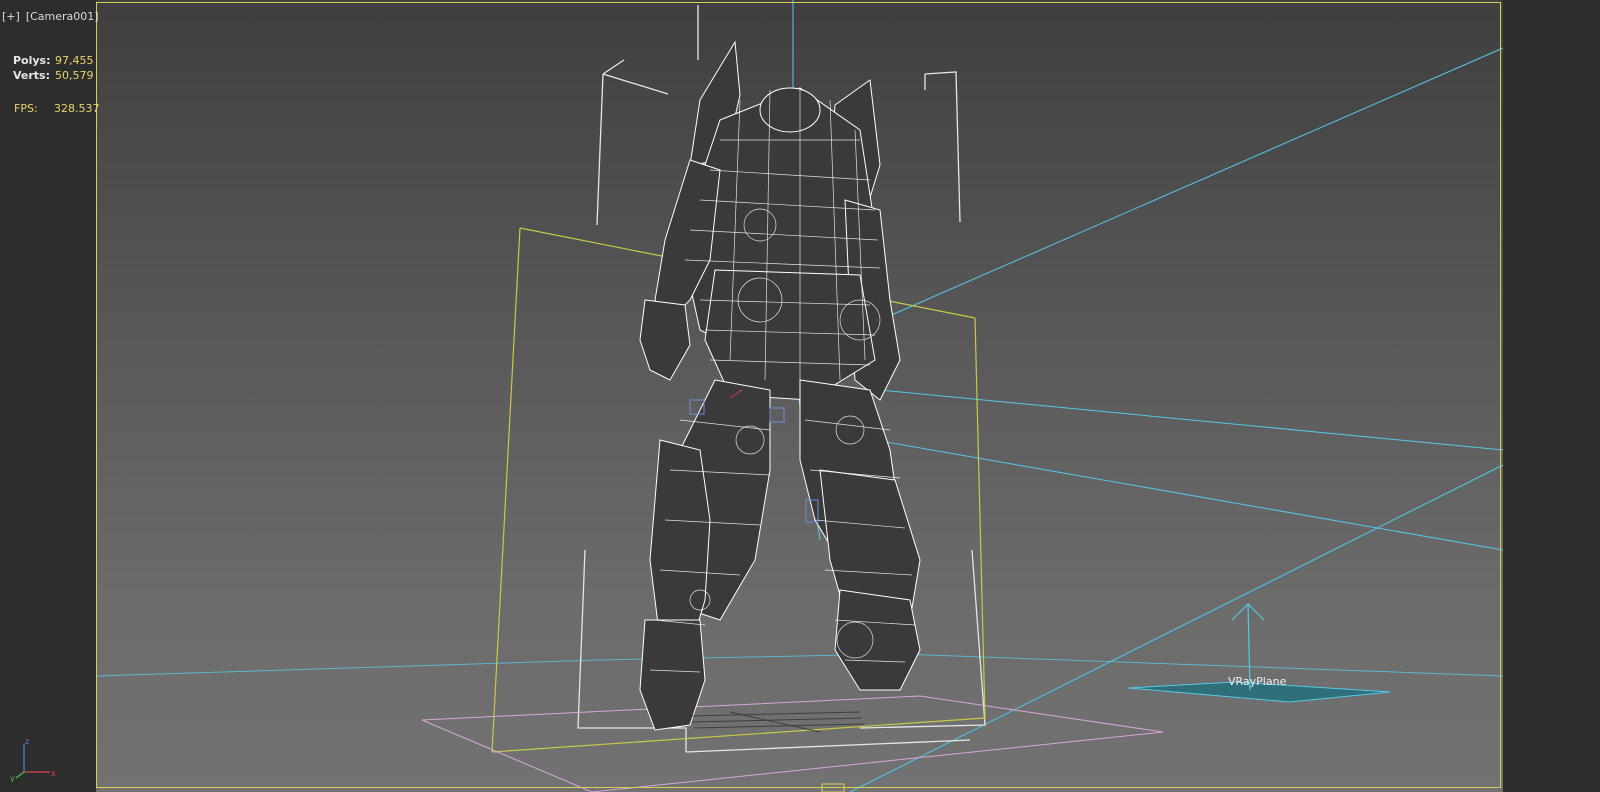 The width and height of the screenshot is (1600, 792). What do you see at coordinates (833, 787) in the screenshot?
I see `camera-target-marker` at bounding box center [833, 787].